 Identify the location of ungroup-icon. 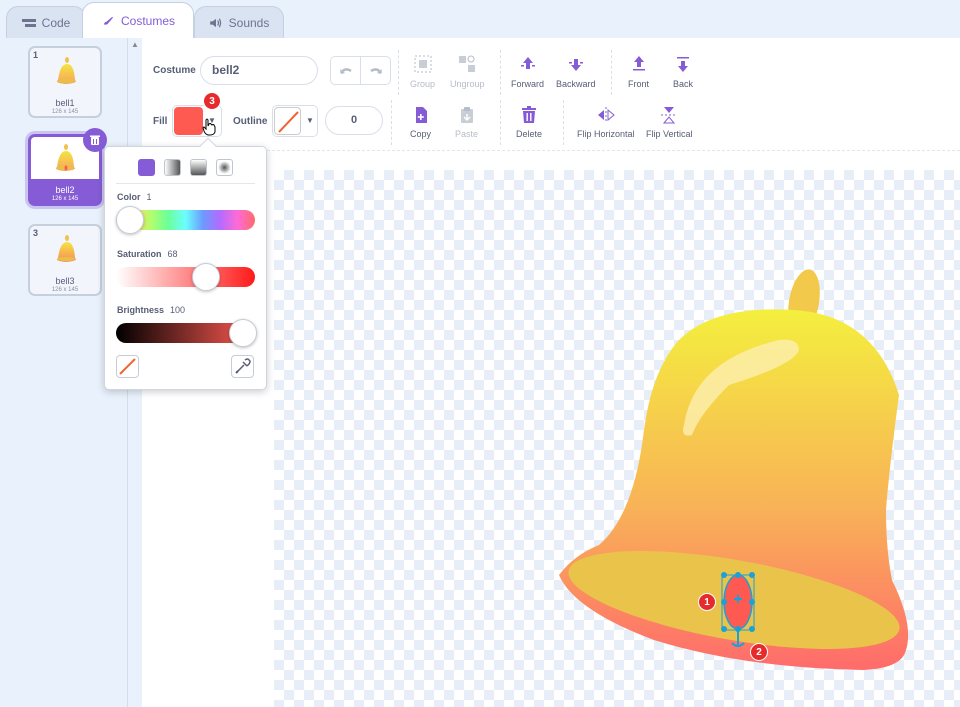
(467, 63).